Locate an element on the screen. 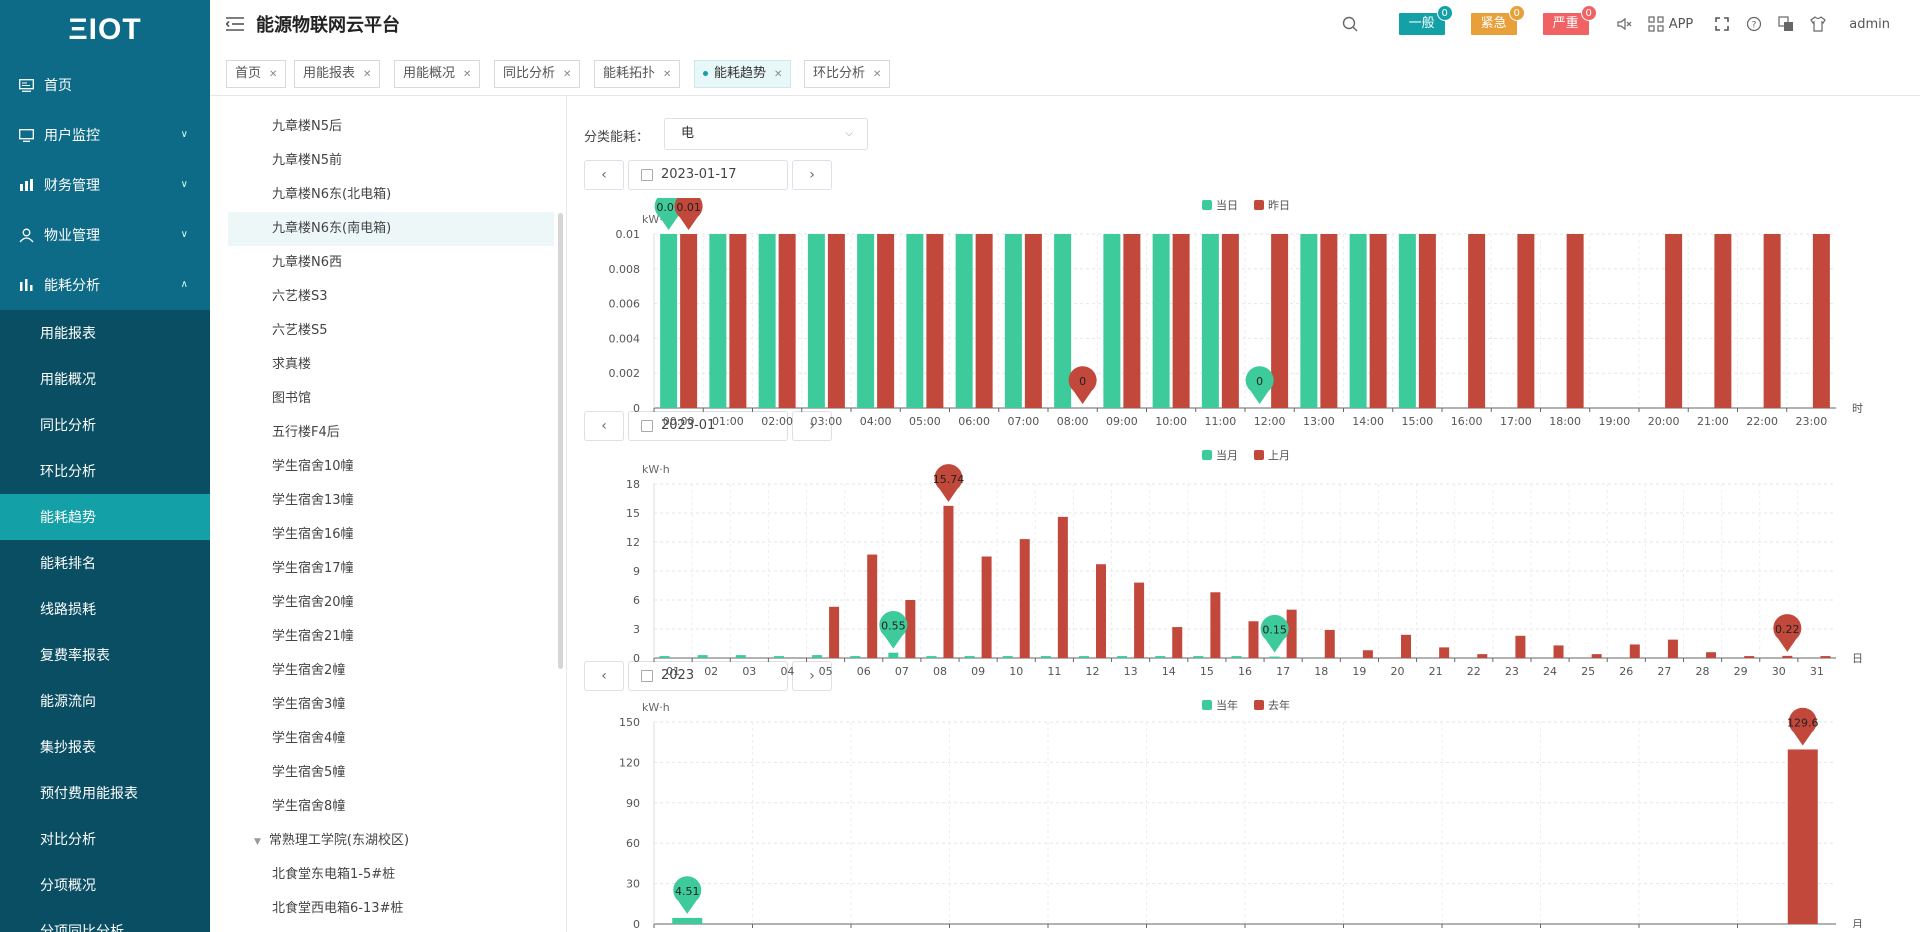 Image resolution: width=1920 pixels, height=932 pixels. tree-node: 九章楼N6东(北电箱) is located at coordinates (391, 195).